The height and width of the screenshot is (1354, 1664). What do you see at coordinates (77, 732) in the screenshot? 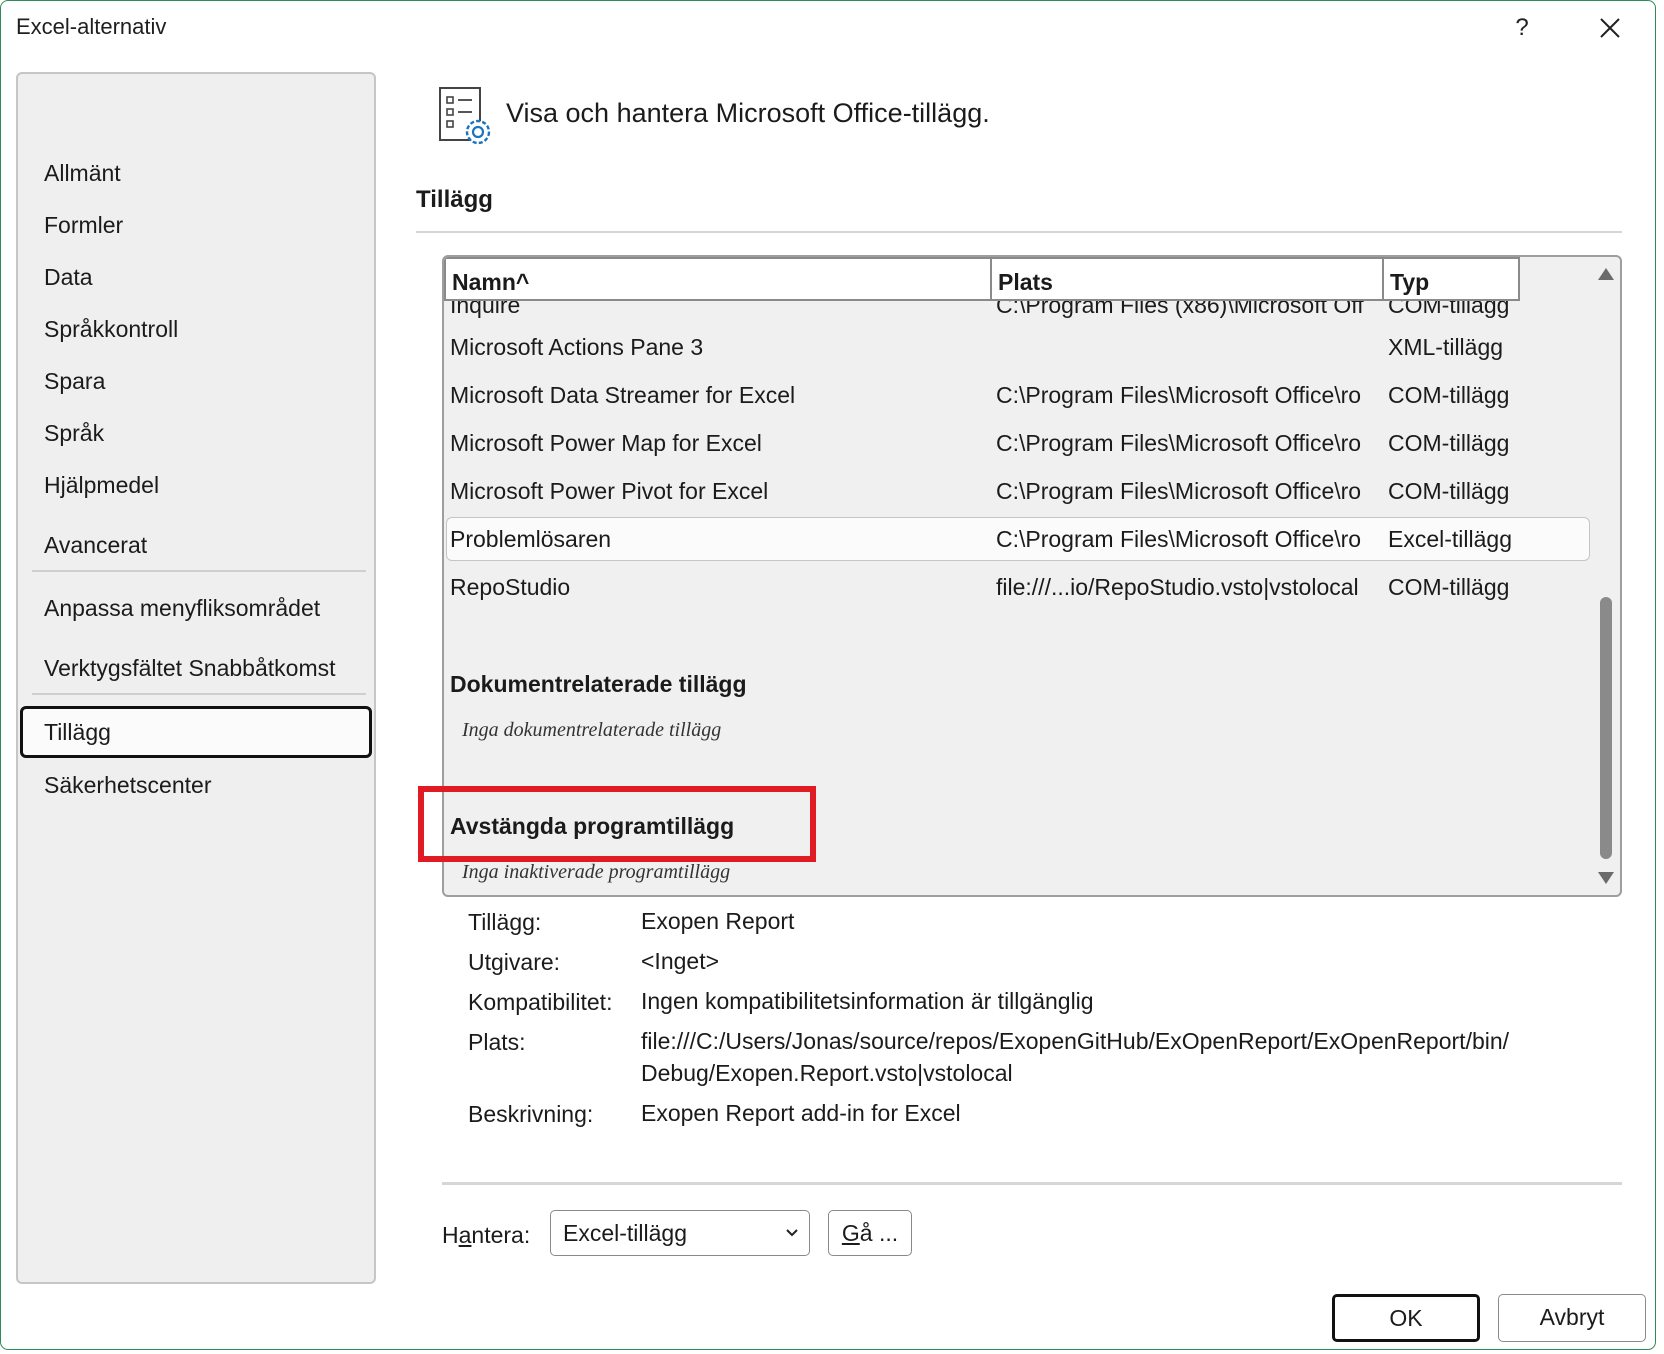
I see `nav-item-tillagg: Tillägg` at bounding box center [77, 732].